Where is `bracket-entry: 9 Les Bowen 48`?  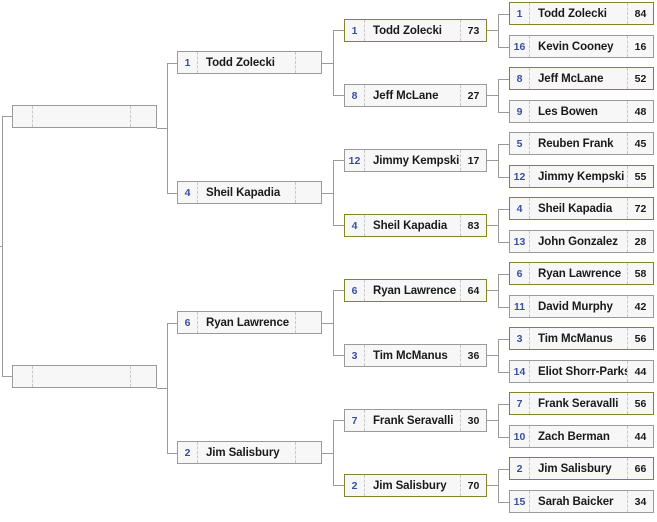 bracket-entry: 9 Les Bowen 48 is located at coordinates (581, 111).